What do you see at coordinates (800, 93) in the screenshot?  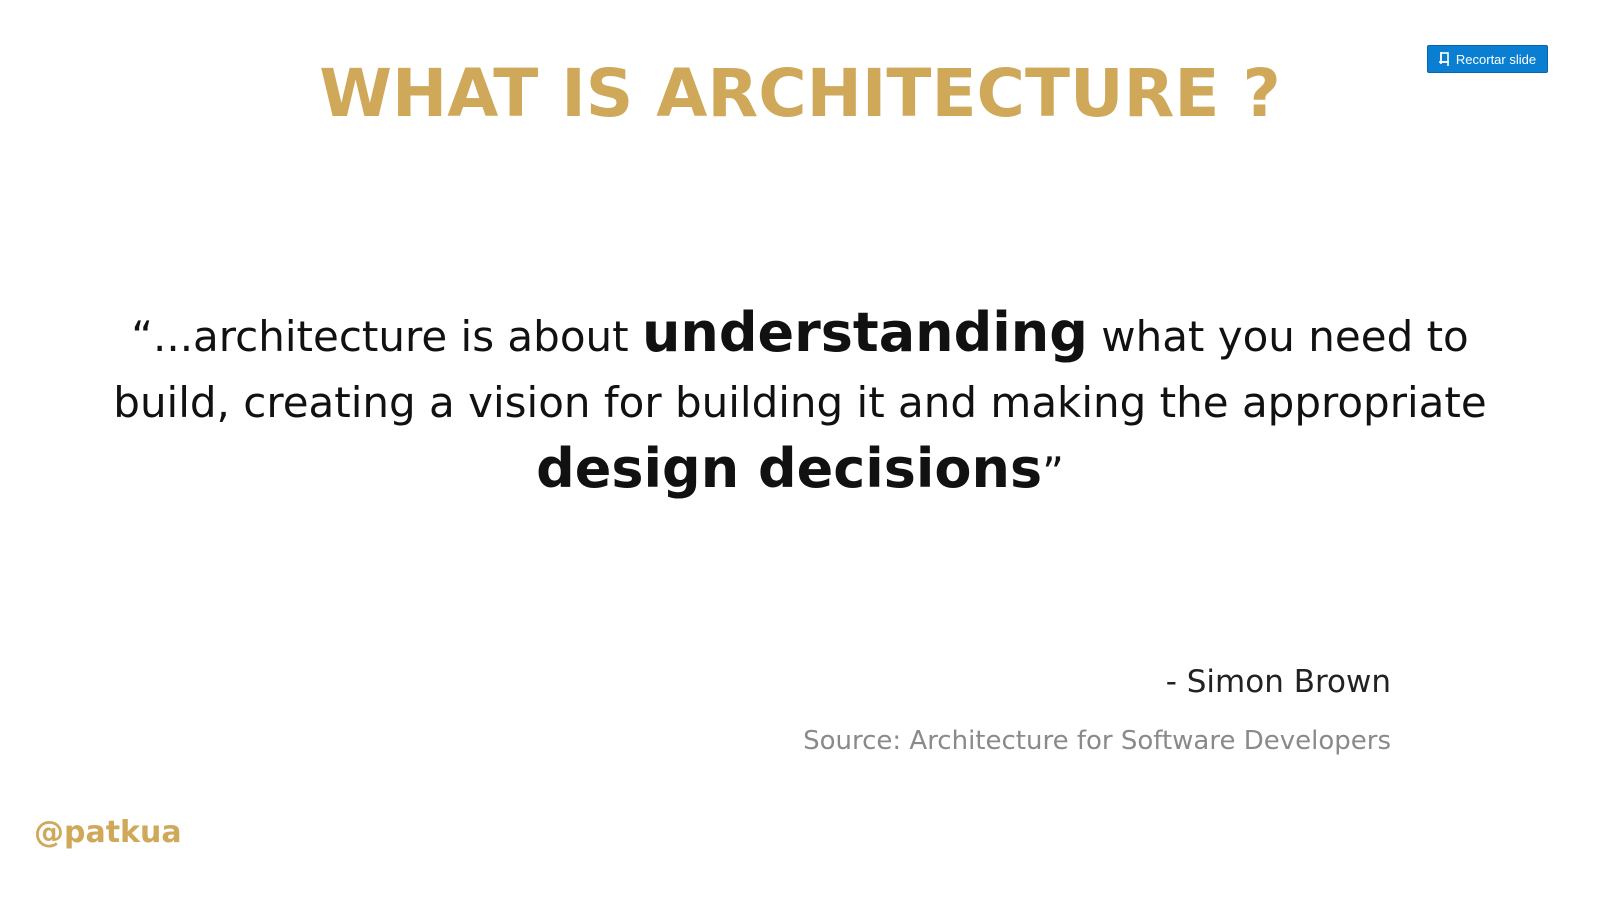 I see `slide-title: WHAT IS ARCHITECTURE ?` at bounding box center [800, 93].